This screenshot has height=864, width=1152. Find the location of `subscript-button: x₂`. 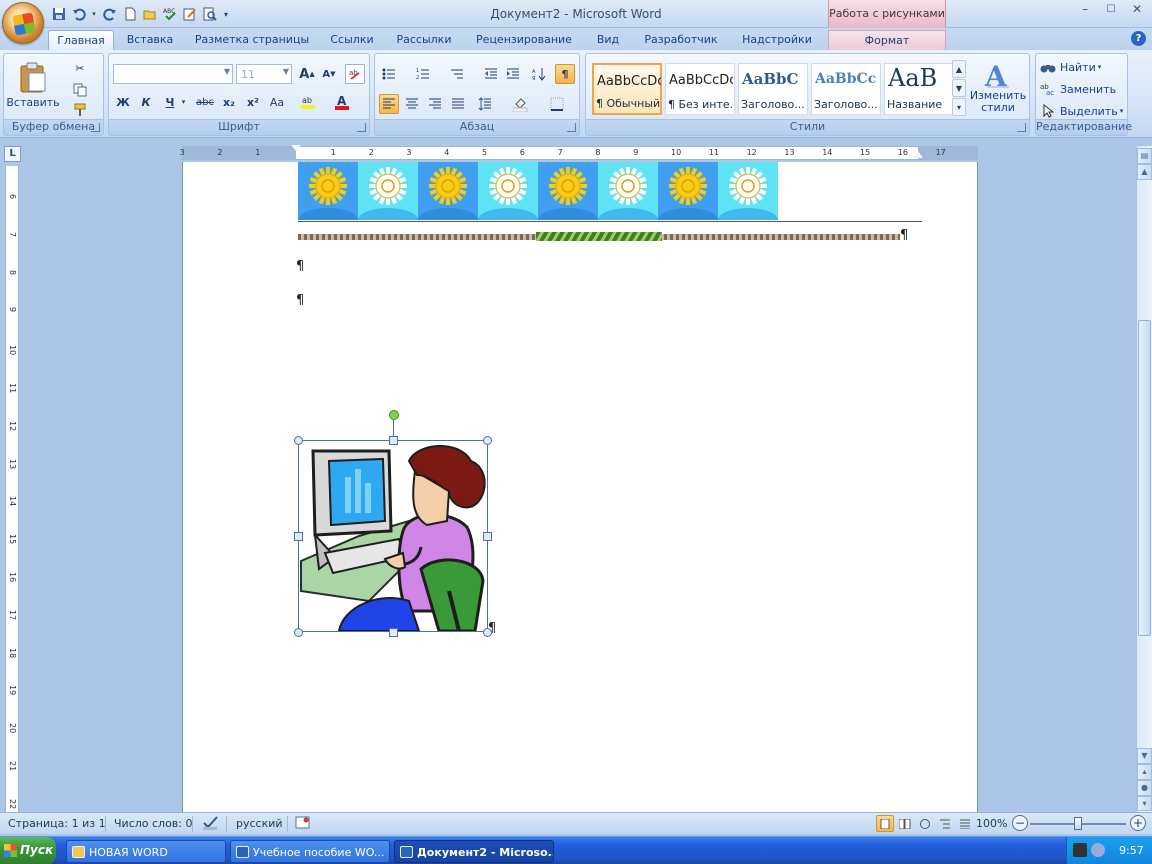

subscript-button: x₂ is located at coordinates (229, 102).